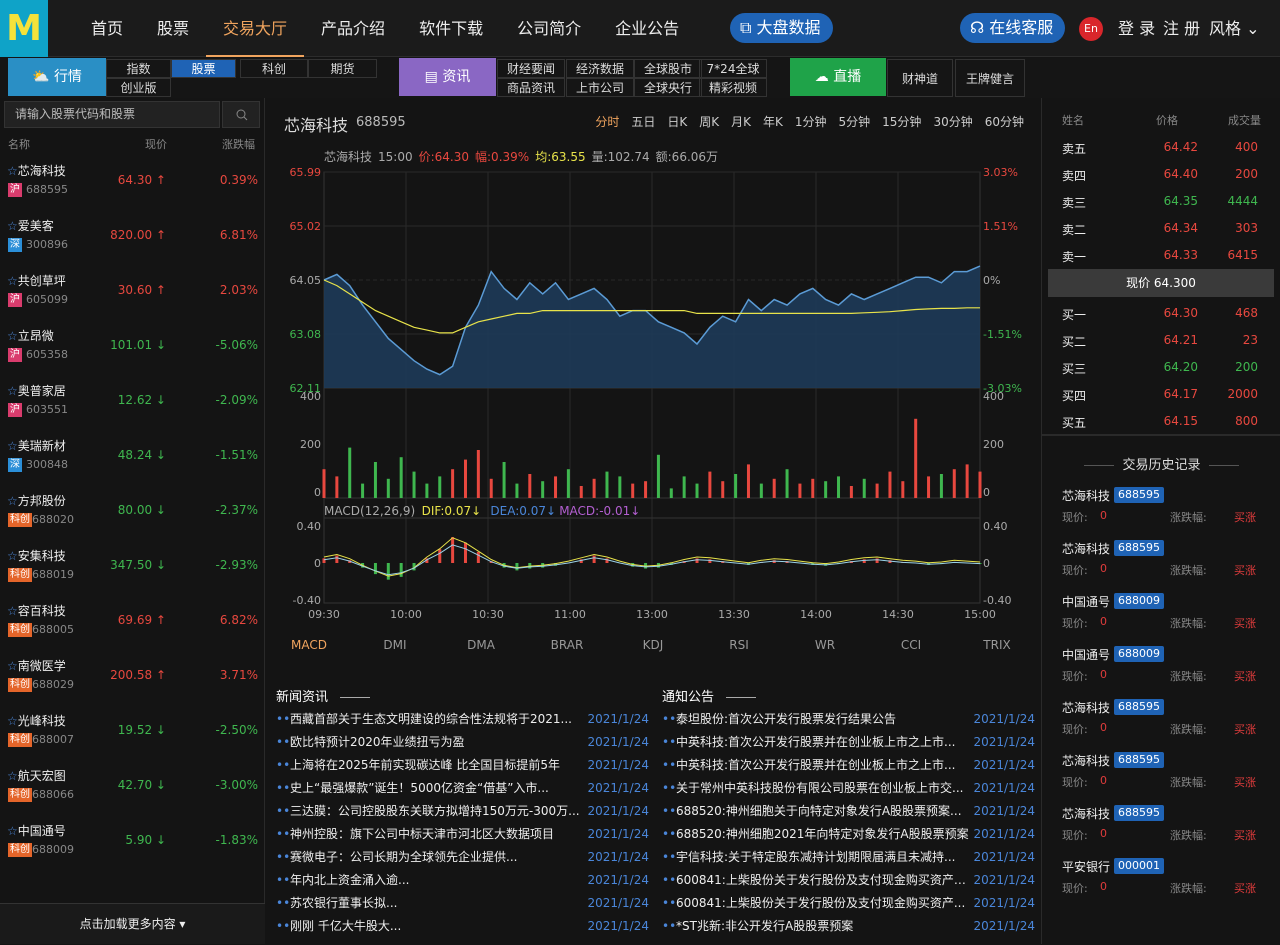 The height and width of the screenshot is (945, 1280). Describe the element at coordinates (462, 880) in the screenshot. I see `news-item: •• 年内北上资金涌入逾... 2021/1/24` at that location.